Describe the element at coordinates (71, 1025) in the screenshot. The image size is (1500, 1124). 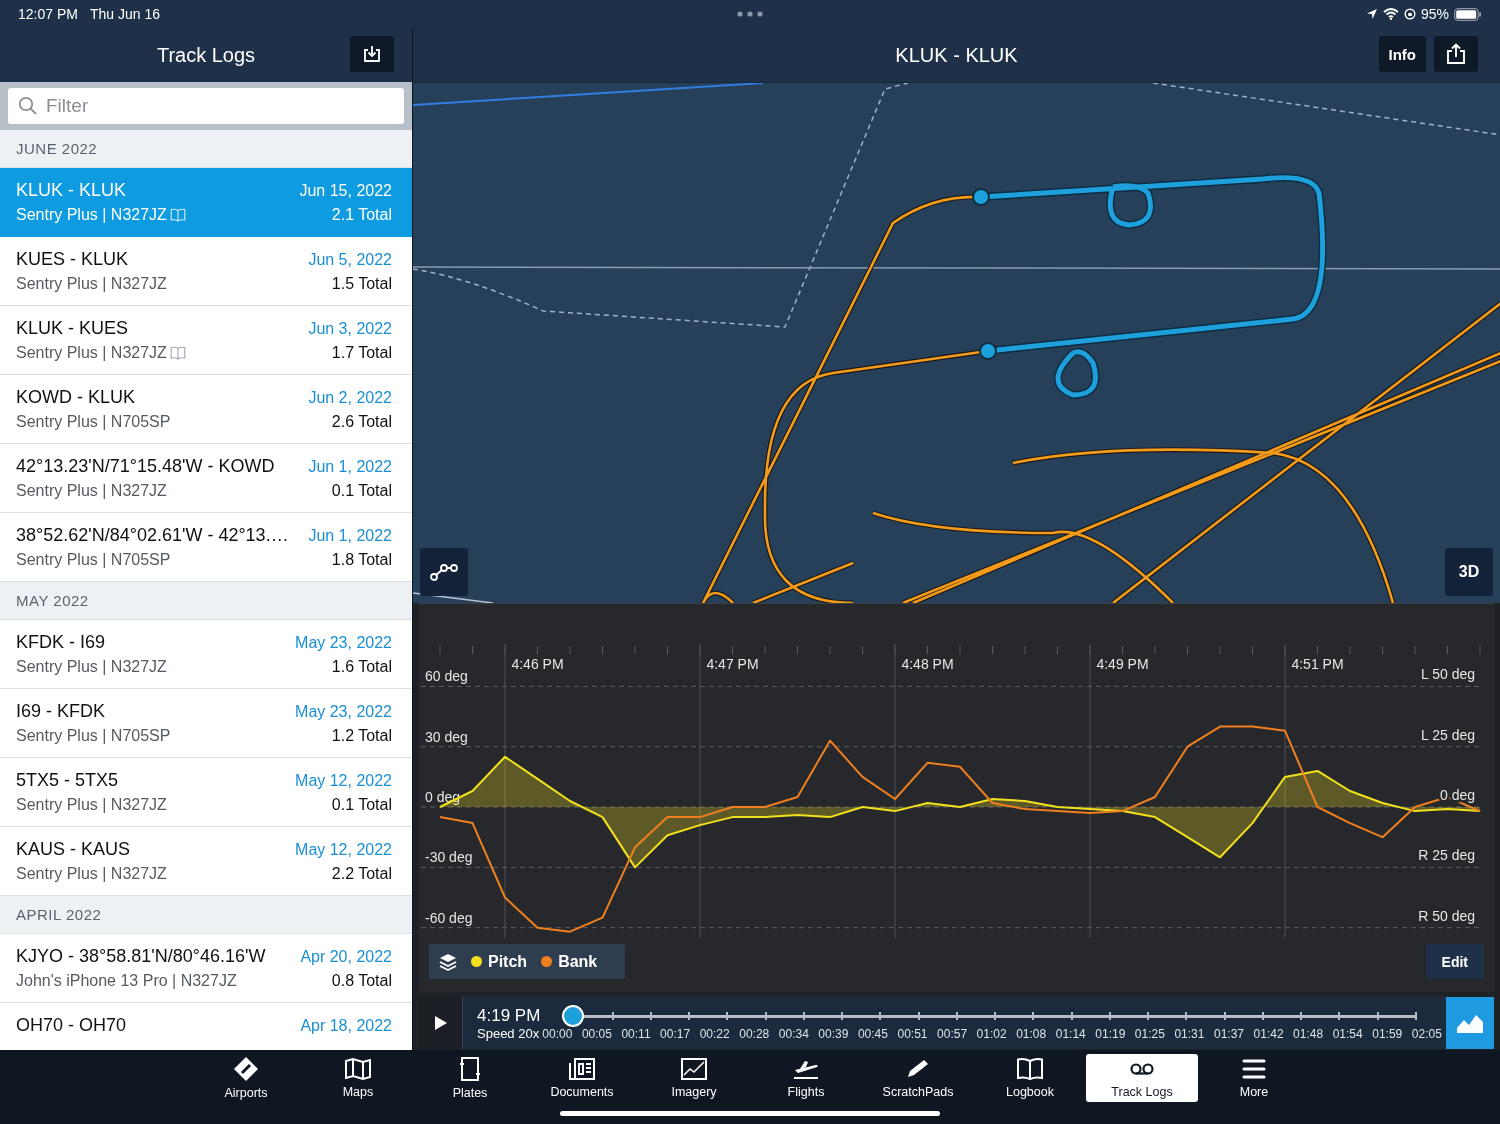
I see `track-log-title: OH70 - OH70` at that location.